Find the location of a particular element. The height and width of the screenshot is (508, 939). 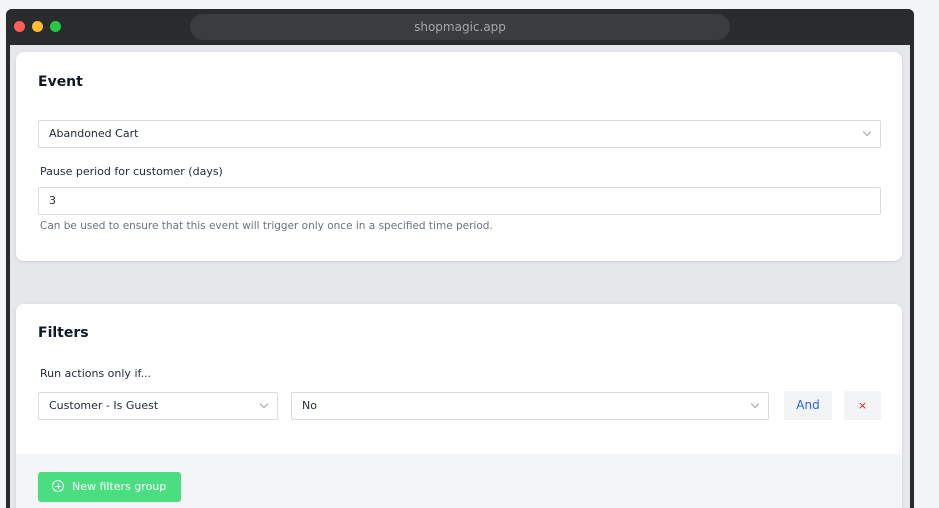

filter-field-value: Customer - Is Guest is located at coordinates (104, 405).